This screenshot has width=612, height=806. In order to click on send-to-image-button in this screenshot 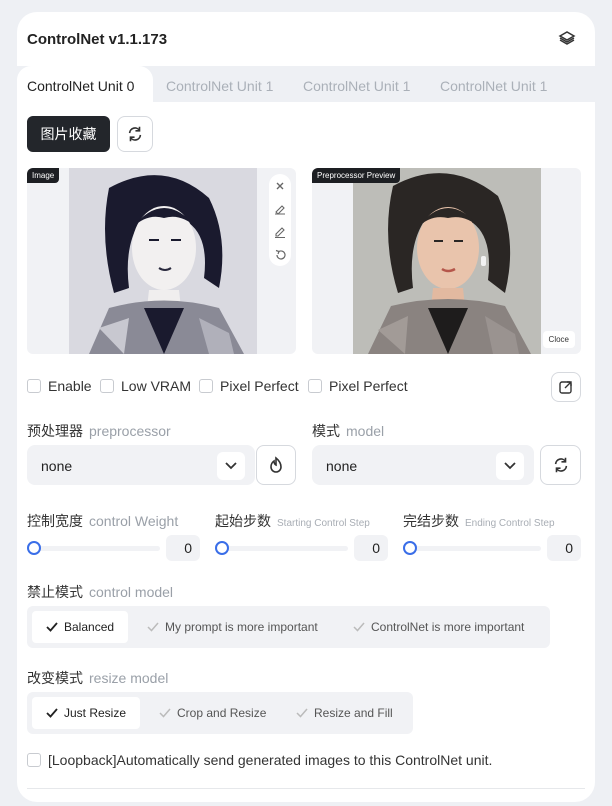, I will do `click(566, 387)`.